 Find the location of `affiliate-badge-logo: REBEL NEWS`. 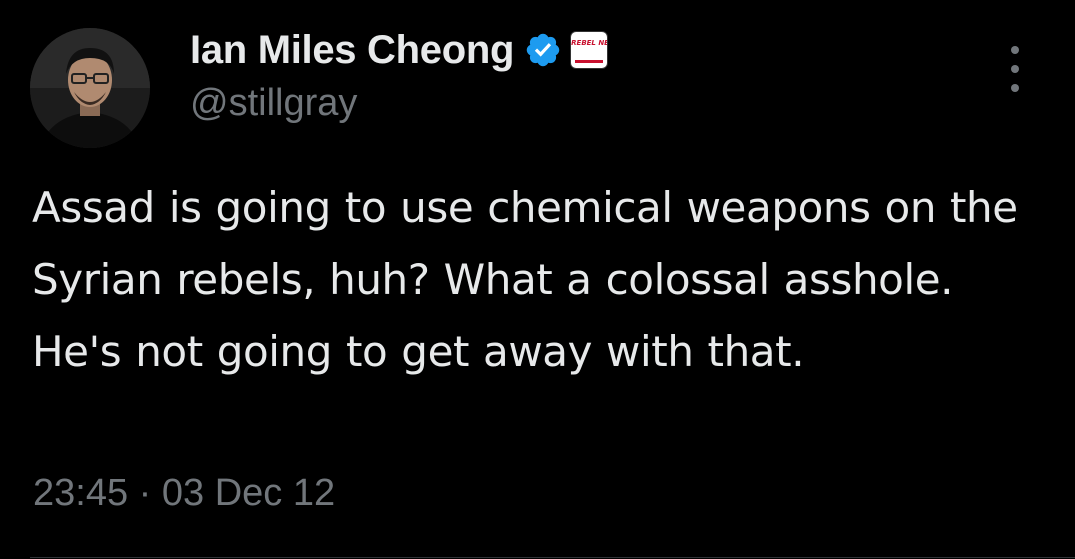

affiliate-badge-logo: REBEL NEWS is located at coordinates (589, 50).